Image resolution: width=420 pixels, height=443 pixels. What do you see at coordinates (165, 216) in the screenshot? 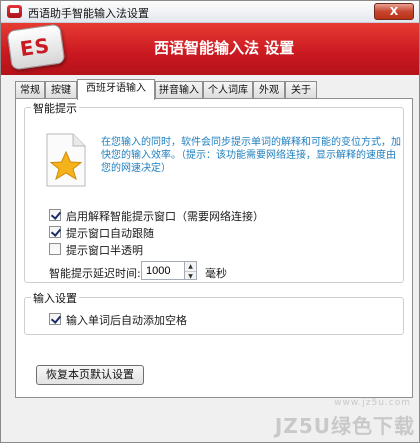
I see `enable-hint-window-label: 启用解释智能提示窗口（需要网络连接）` at bounding box center [165, 216].